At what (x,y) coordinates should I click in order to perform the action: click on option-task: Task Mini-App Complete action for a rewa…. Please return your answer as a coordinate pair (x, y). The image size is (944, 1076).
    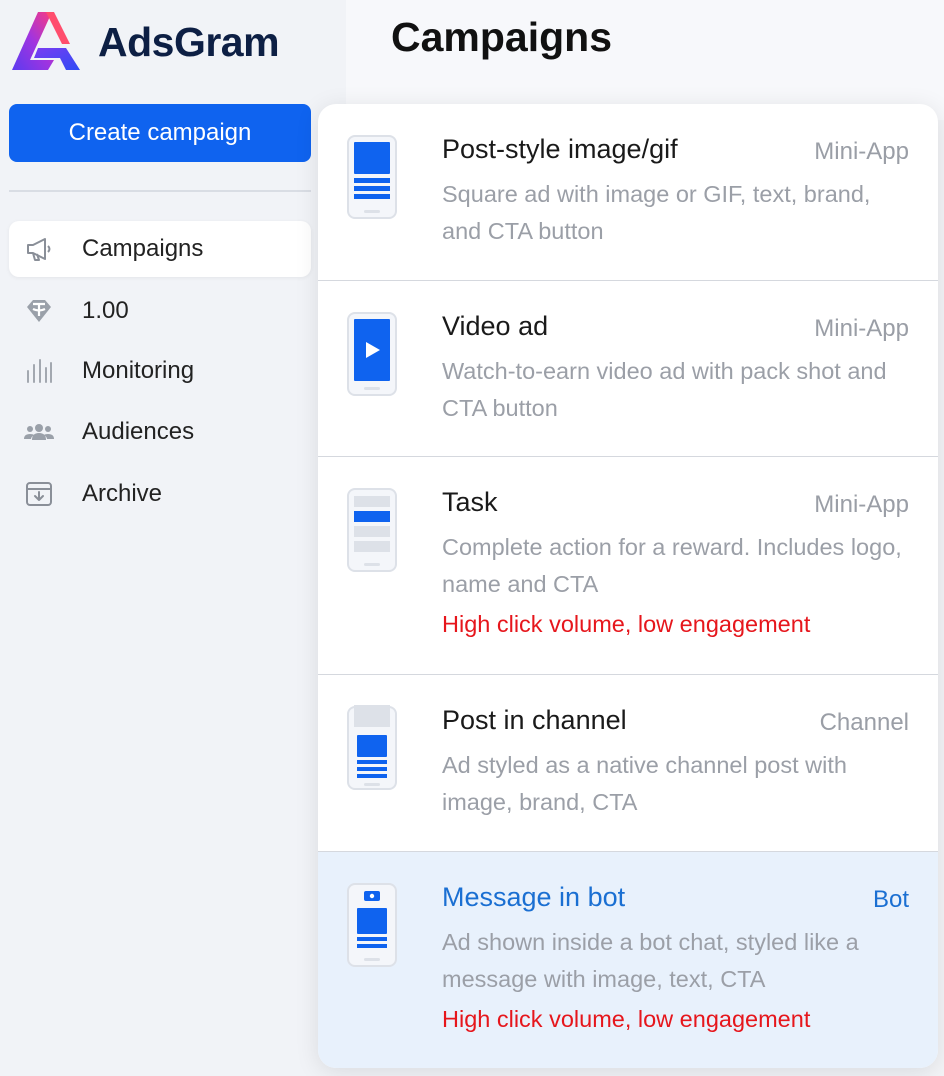
    Looking at the image, I should click on (628, 566).